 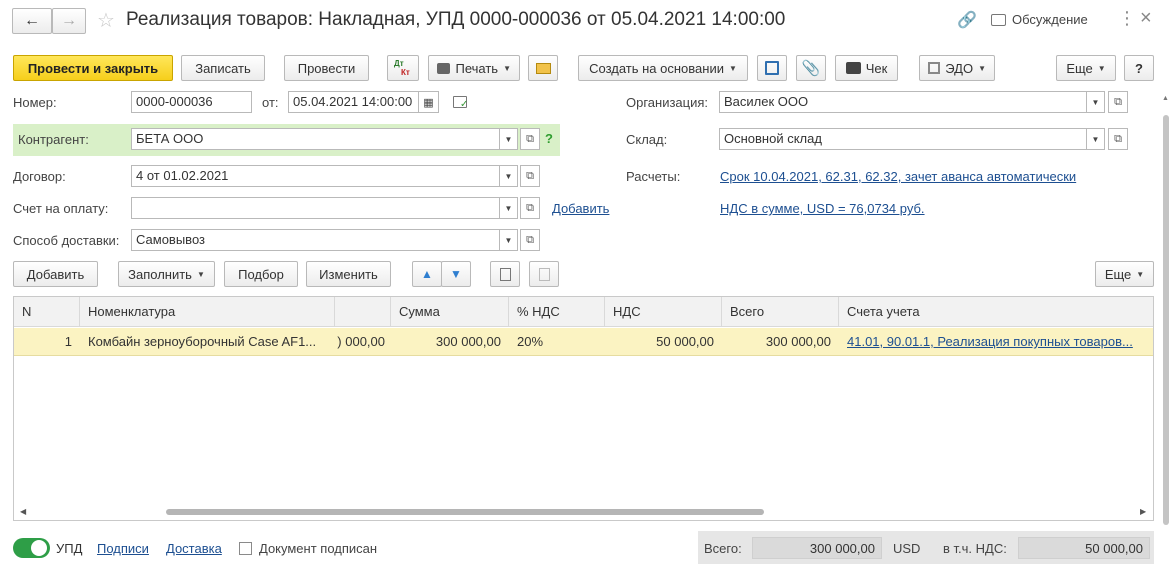 I want to click on upd-toggle, so click(x=31, y=548).